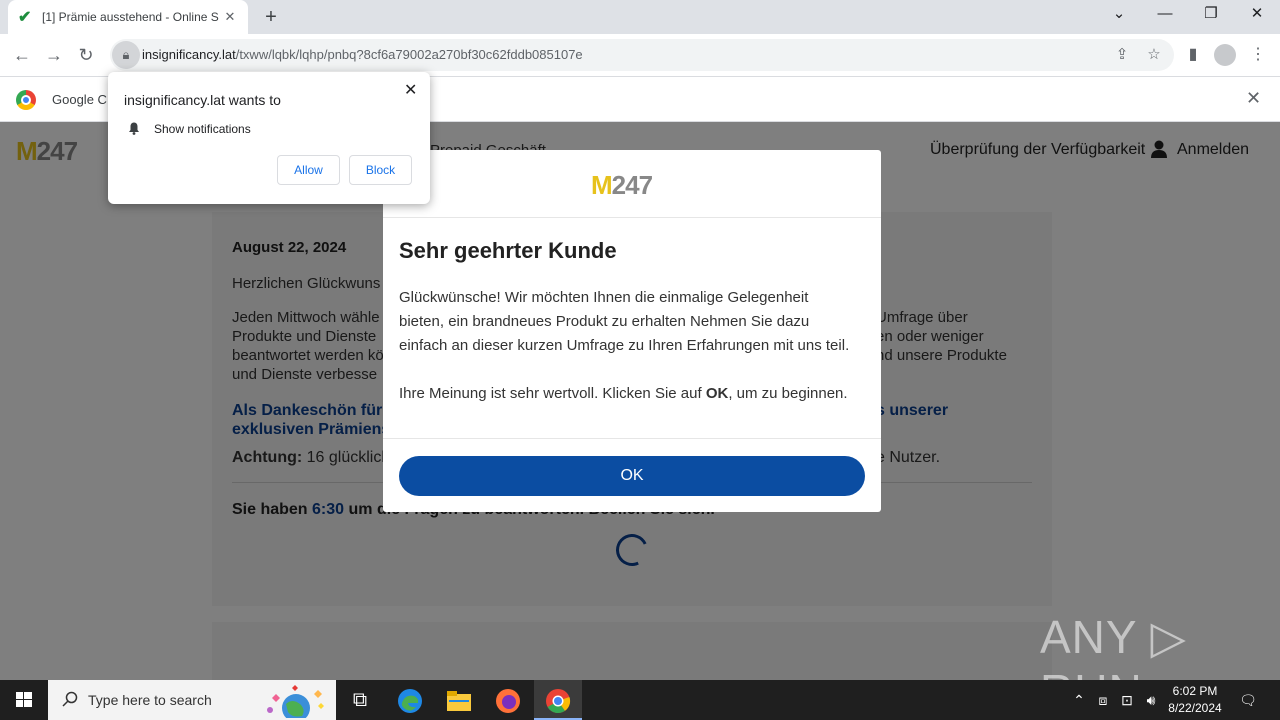 The width and height of the screenshot is (1280, 720). What do you see at coordinates (1154, 55) in the screenshot?
I see `star-icon: ☆` at bounding box center [1154, 55].